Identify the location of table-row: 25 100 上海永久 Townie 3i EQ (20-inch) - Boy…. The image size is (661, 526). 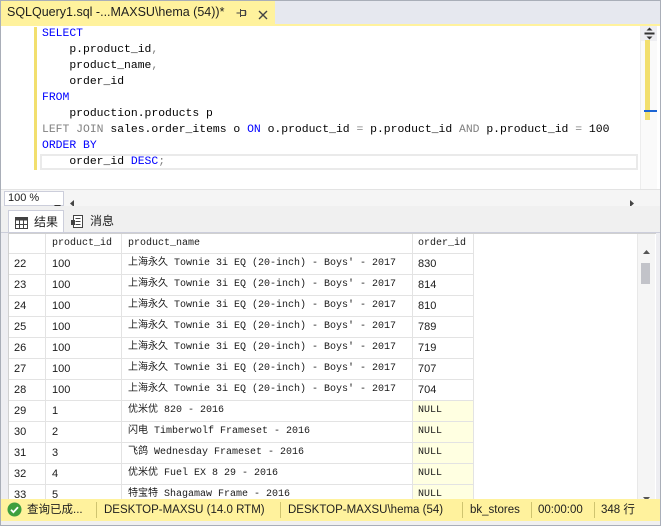
(241, 327).